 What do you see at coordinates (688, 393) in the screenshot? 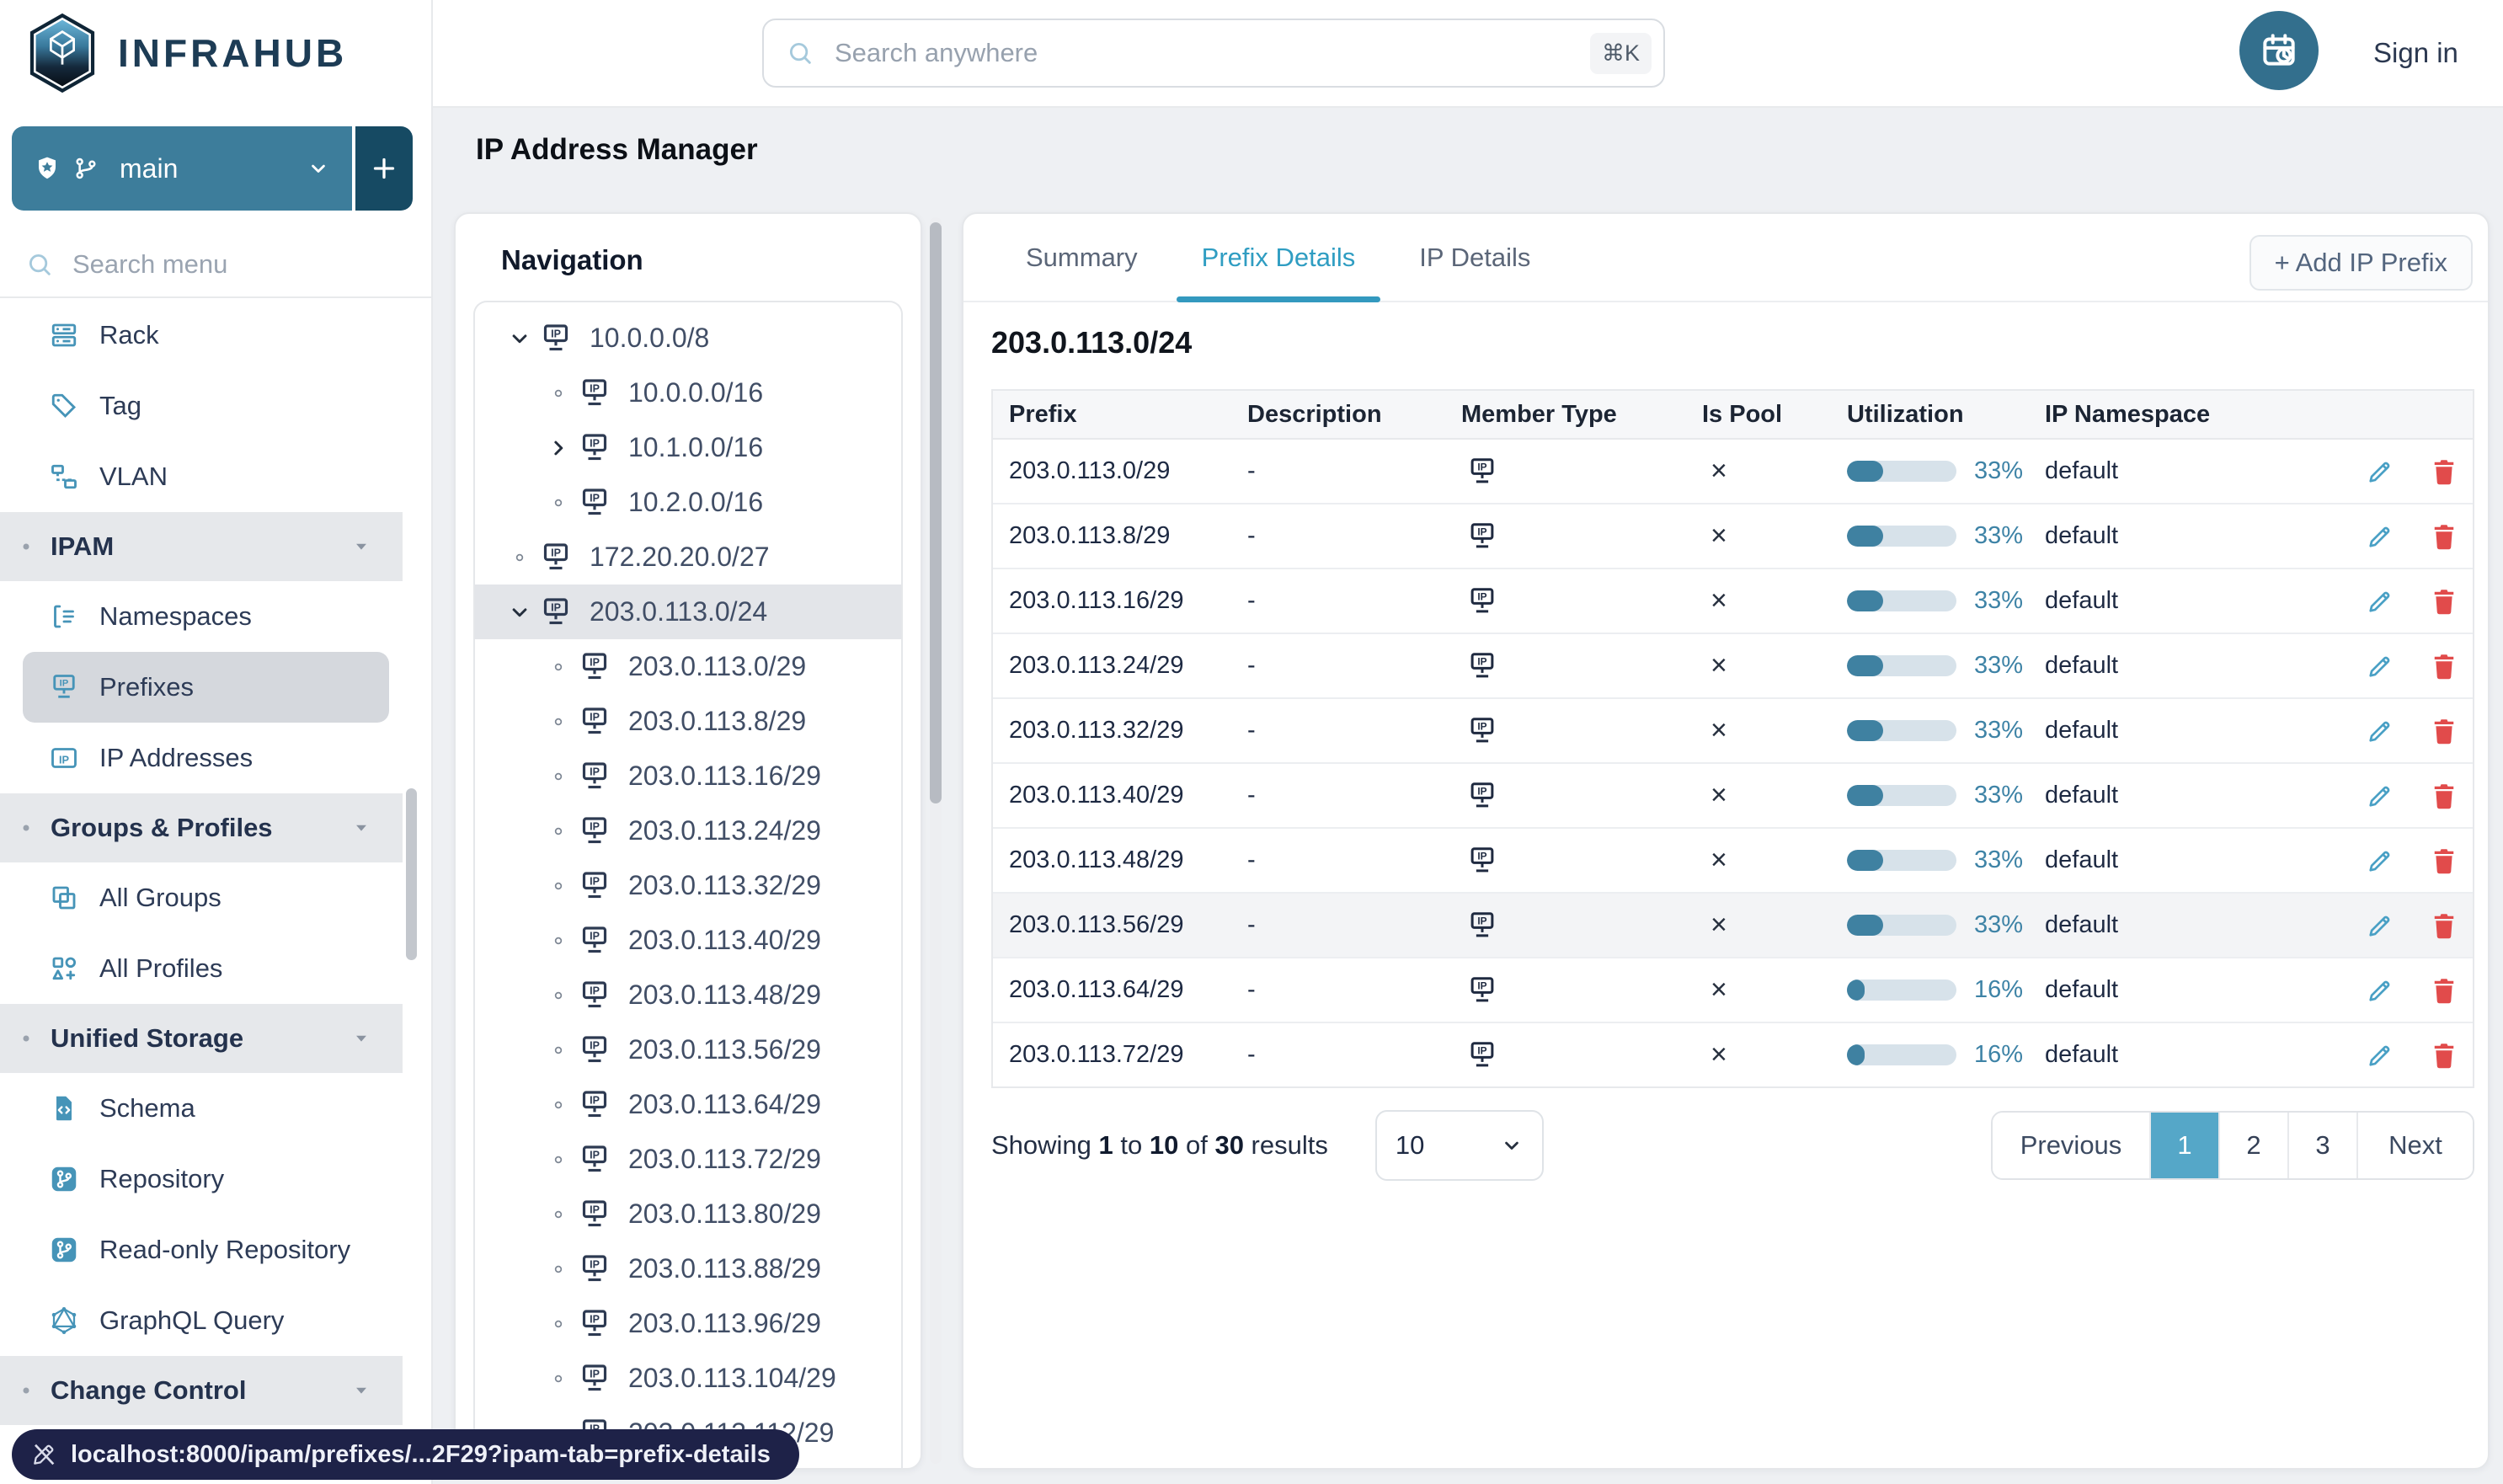
I see `tree-item-10-0-0-0-16: IP 10.0.0.0/16` at bounding box center [688, 393].